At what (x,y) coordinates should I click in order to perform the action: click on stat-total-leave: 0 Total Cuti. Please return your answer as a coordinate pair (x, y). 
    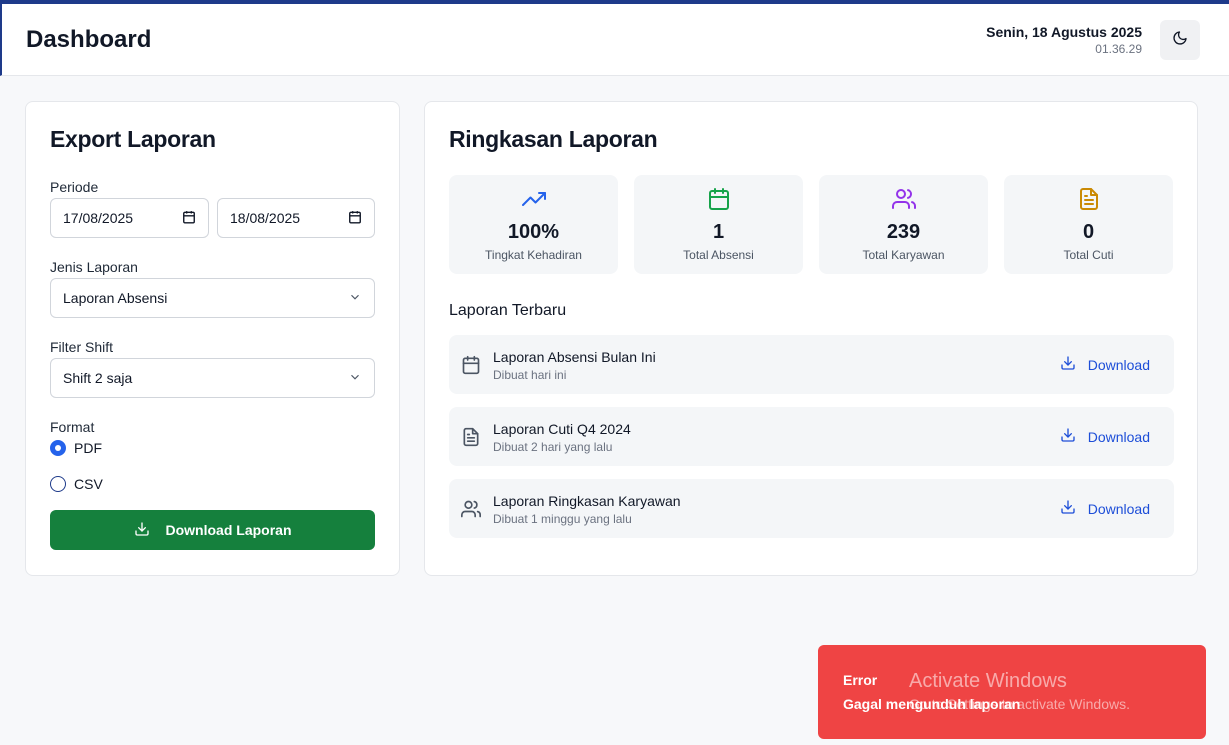
    Looking at the image, I should click on (1088, 224).